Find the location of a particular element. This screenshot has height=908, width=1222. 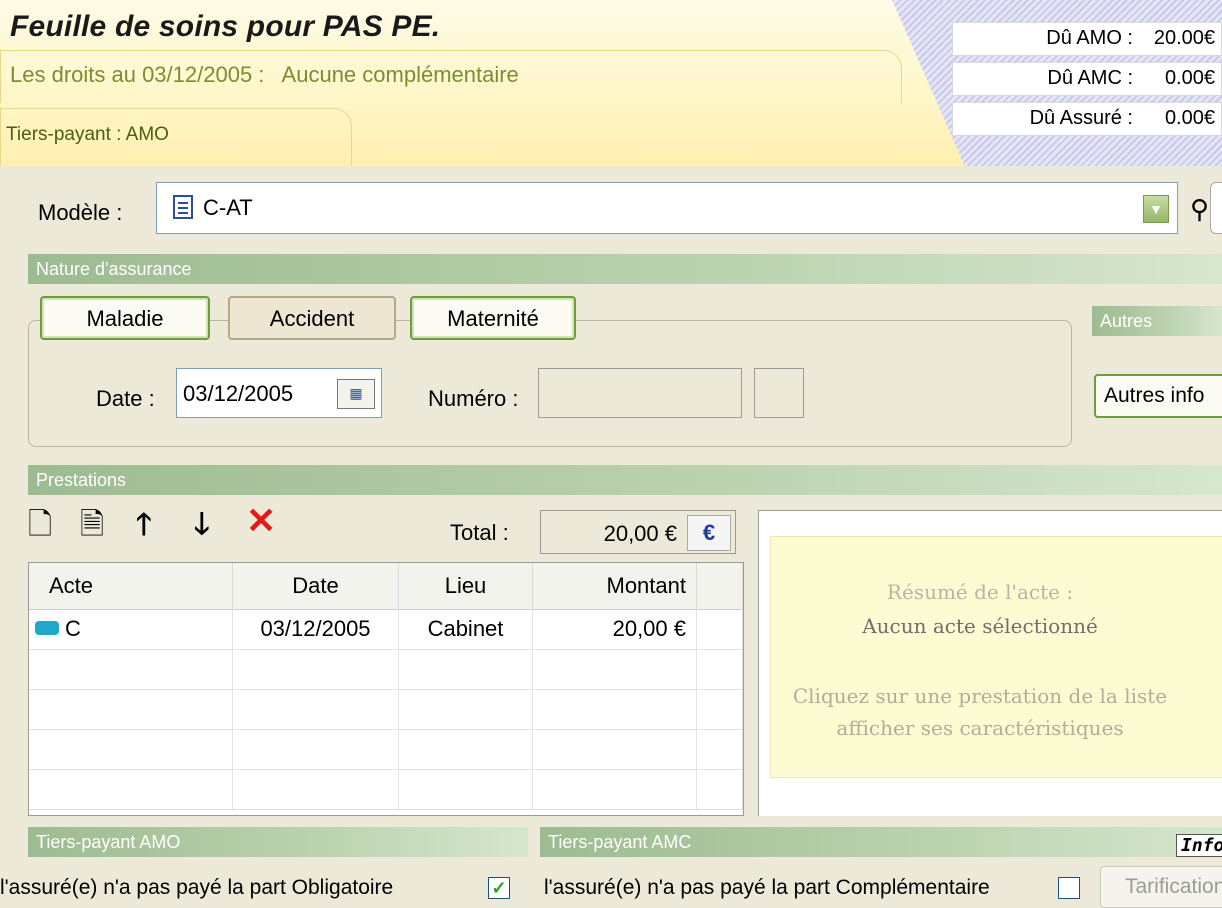

calendar-icon: ▦ is located at coordinates (356, 394).